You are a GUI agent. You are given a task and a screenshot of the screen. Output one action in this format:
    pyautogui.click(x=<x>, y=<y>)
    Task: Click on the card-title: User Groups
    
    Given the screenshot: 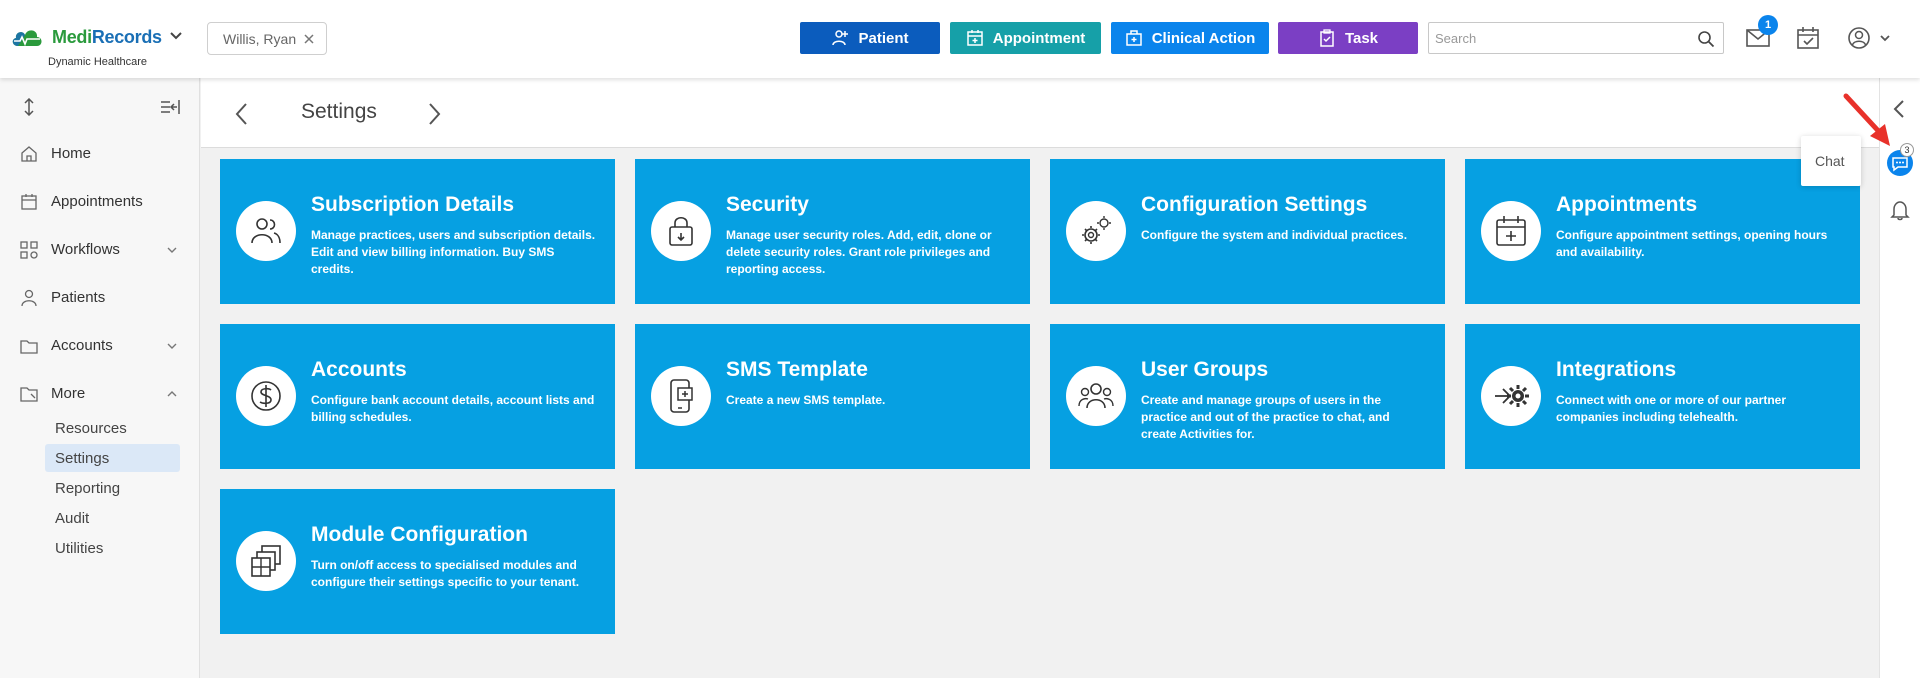 What is the action you would take?
    pyautogui.click(x=1205, y=369)
    